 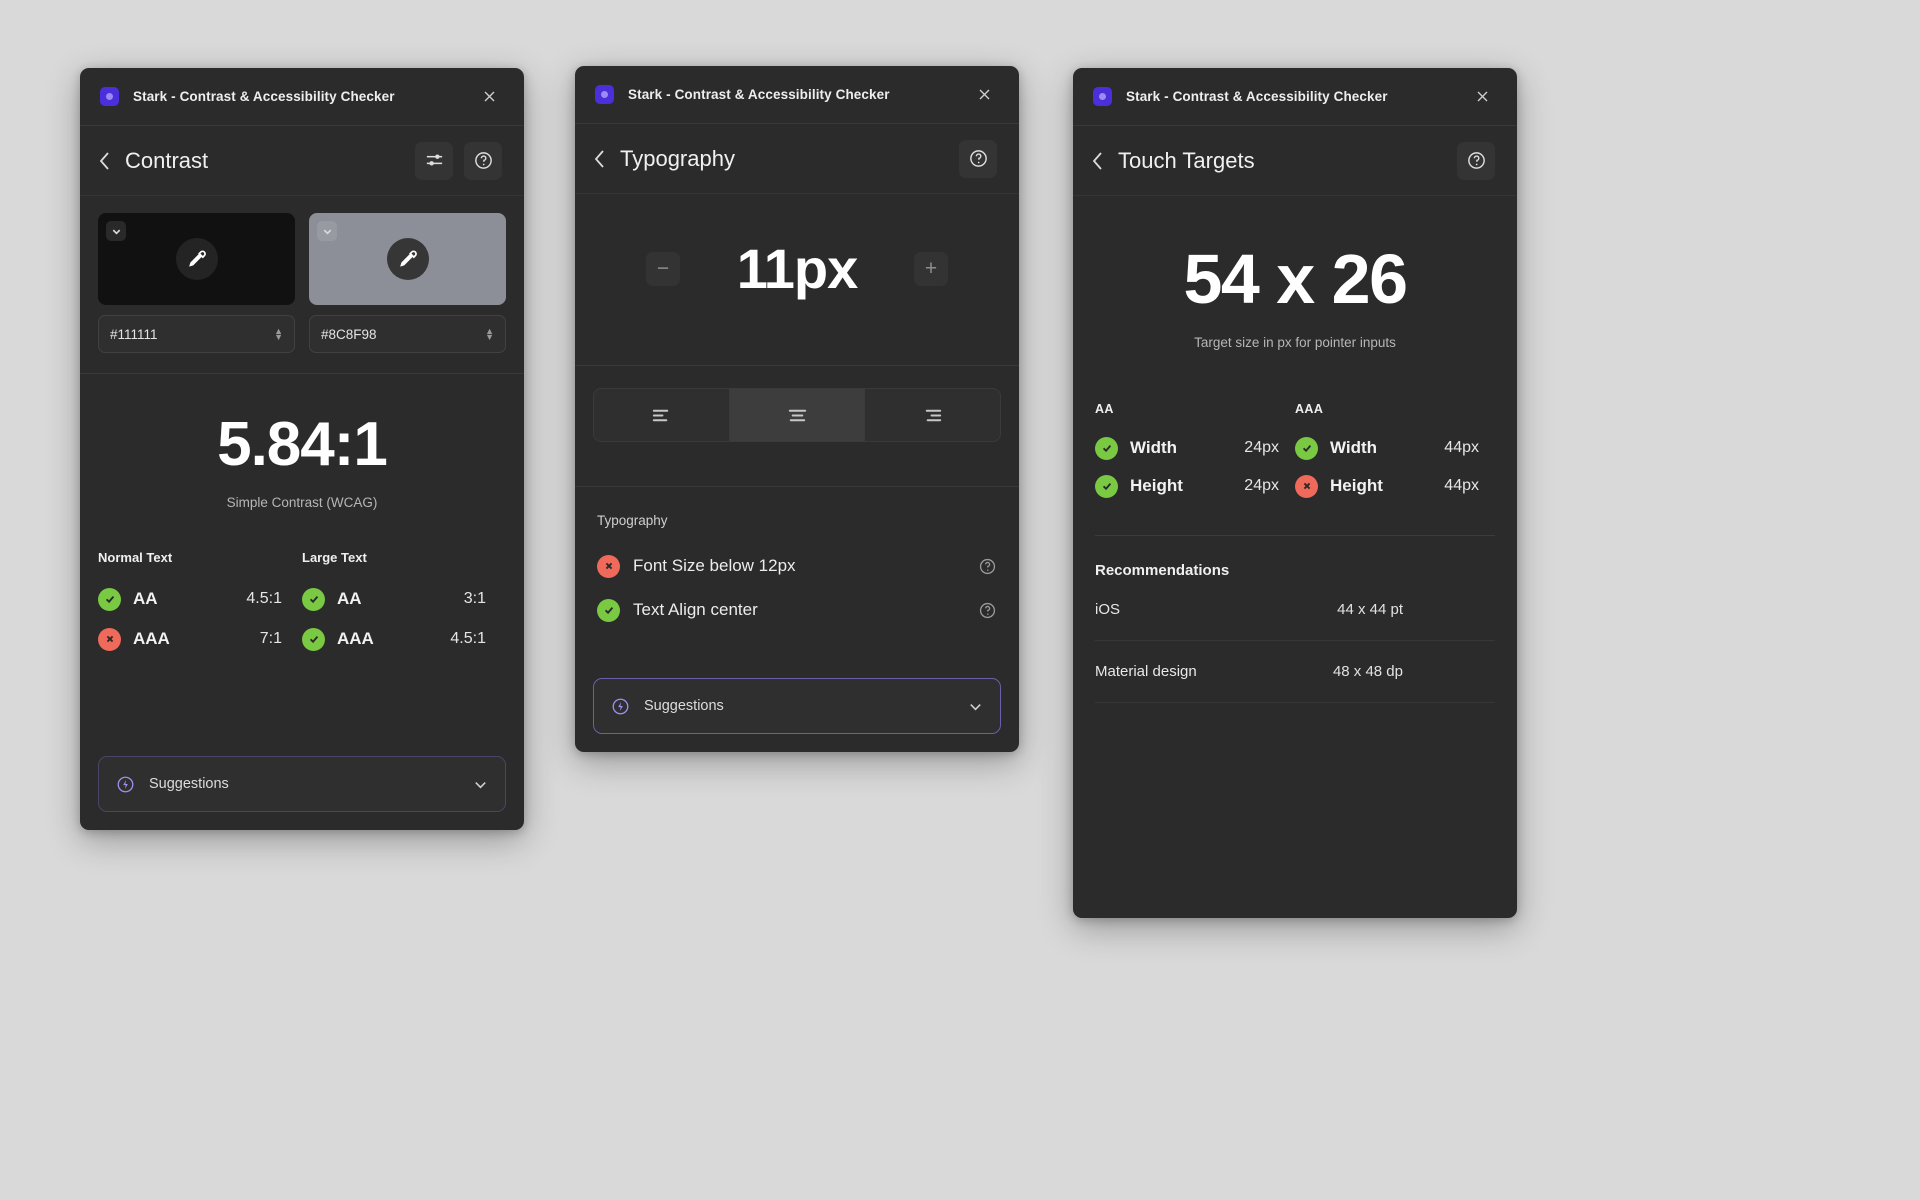 I want to click on result-row-aa: AA 4.5:1, so click(x=197, y=599).